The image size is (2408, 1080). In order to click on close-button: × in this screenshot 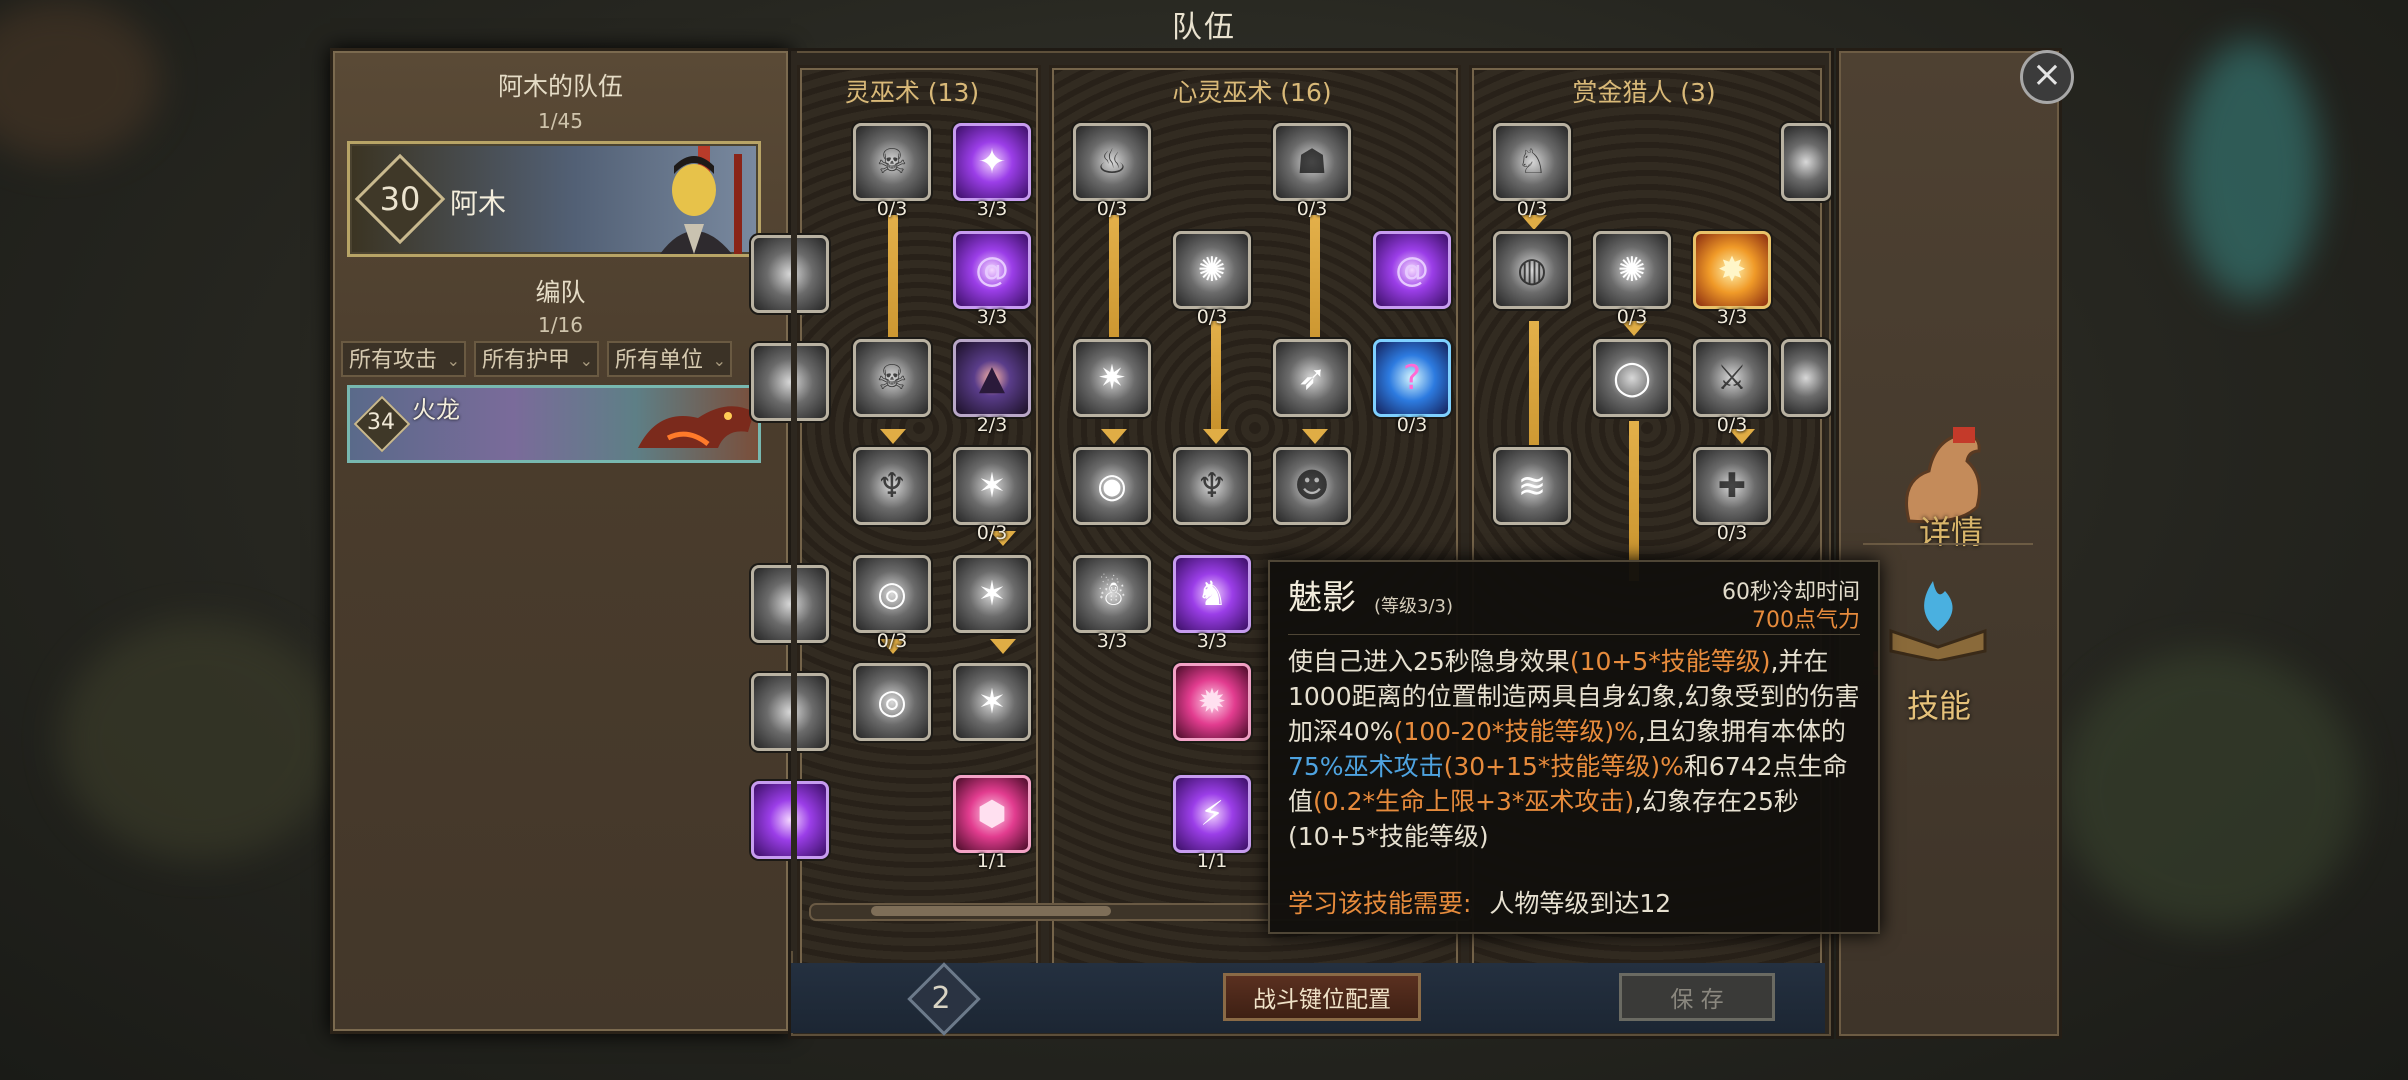, I will do `click(2047, 77)`.